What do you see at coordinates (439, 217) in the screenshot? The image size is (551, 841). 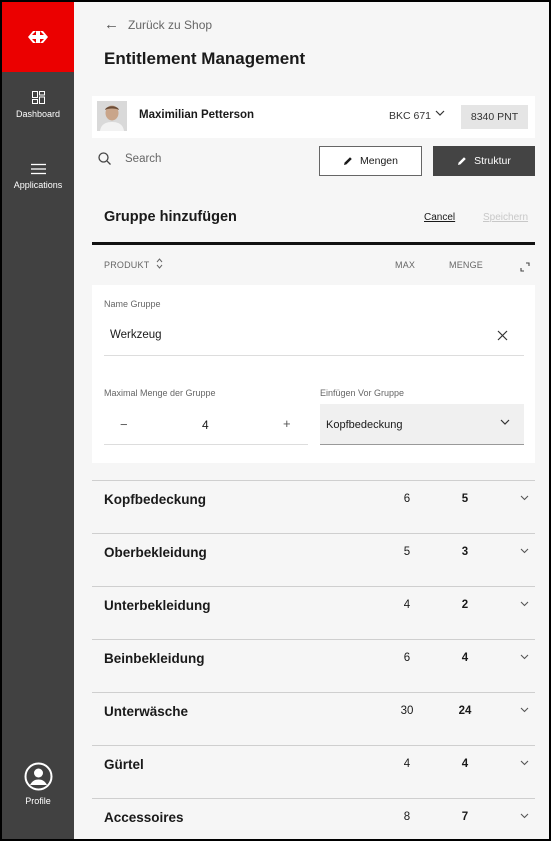 I see `cancel-button: Cancel` at bounding box center [439, 217].